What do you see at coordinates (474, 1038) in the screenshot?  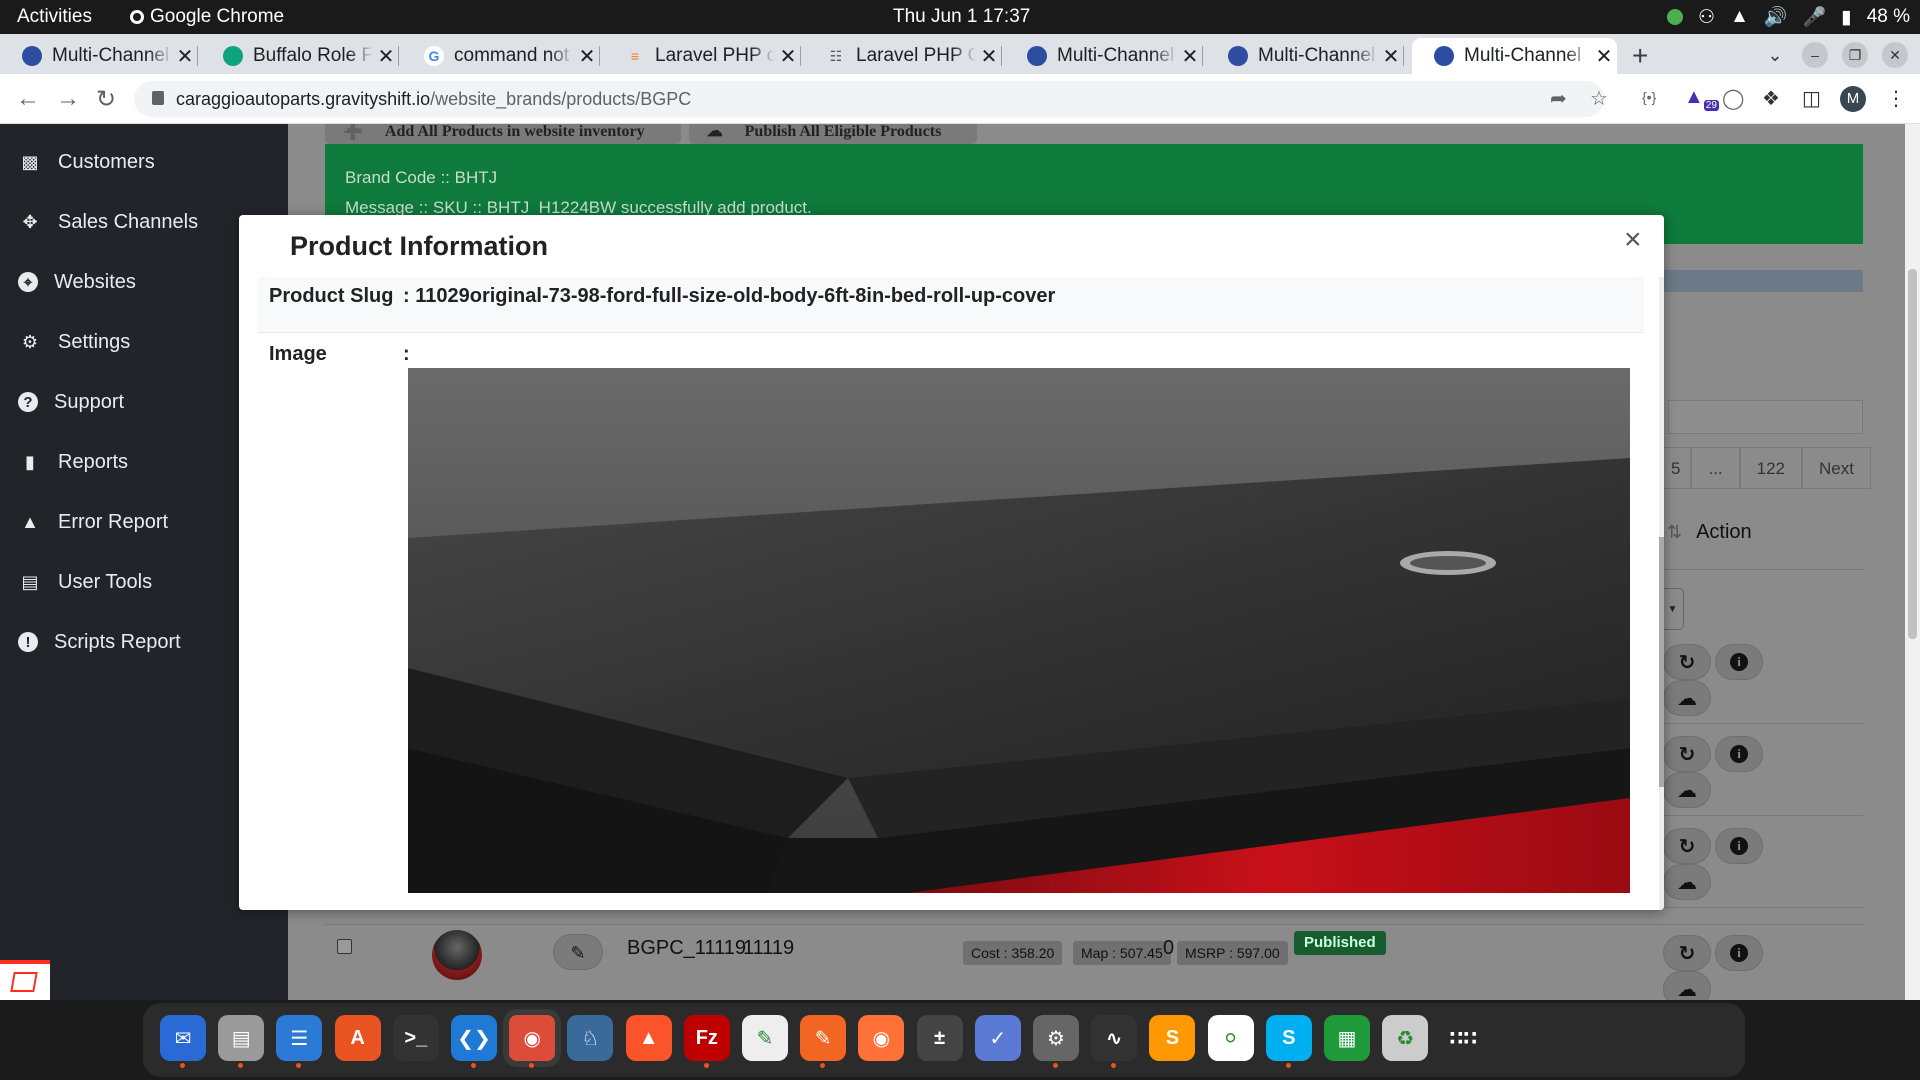 I see `vscode-icon: ❮❯` at bounding box center [474, 1038].